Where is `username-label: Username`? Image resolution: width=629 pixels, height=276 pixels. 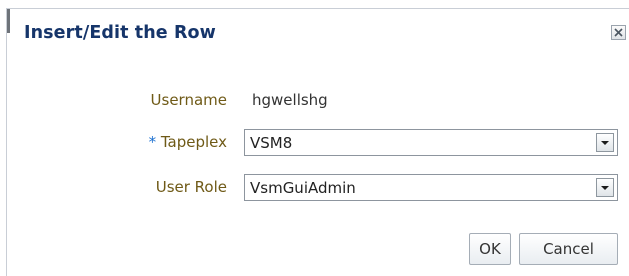
username-label: Username is located at coordinates (117, 100).